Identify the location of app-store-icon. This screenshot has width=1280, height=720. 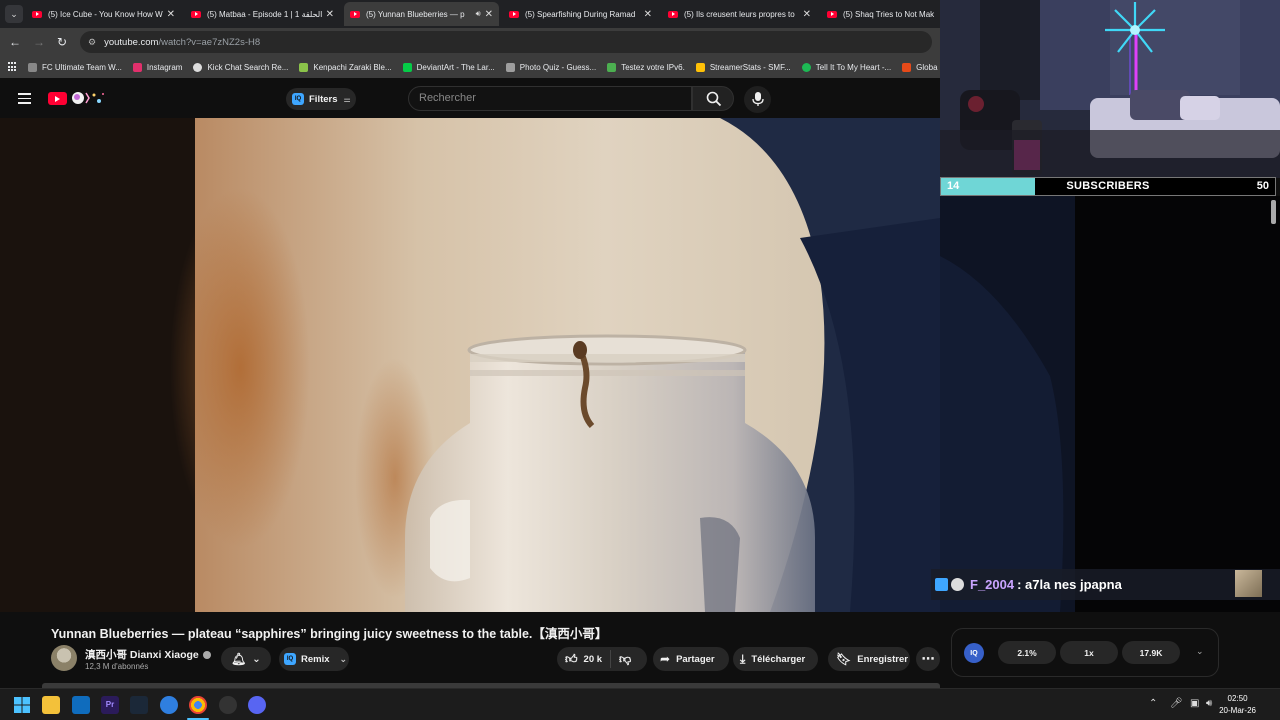
(169, 705).